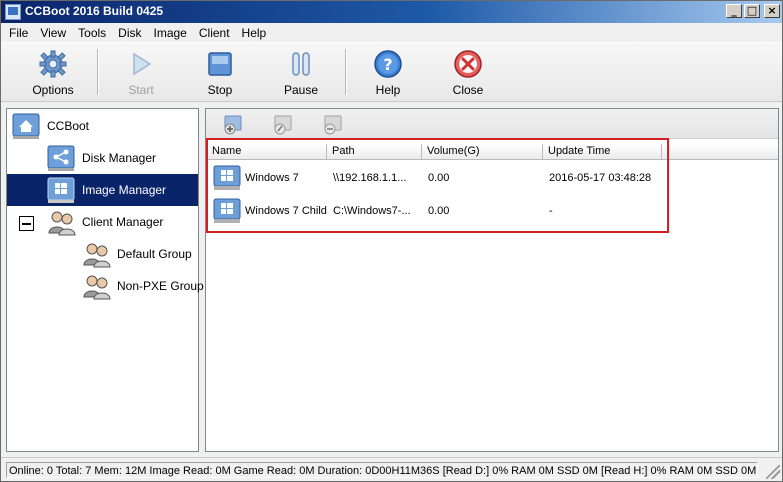 The image size is (783, 482). Describe the element at coordinates (141, 90) in the screenshot. I see `start-label: Start` at that location.